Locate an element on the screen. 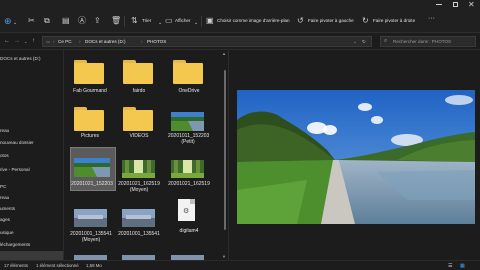 Image resolution: width=480 pixels, height=270 pixels. file-name: Pictures is located at coordinates (90, 136).